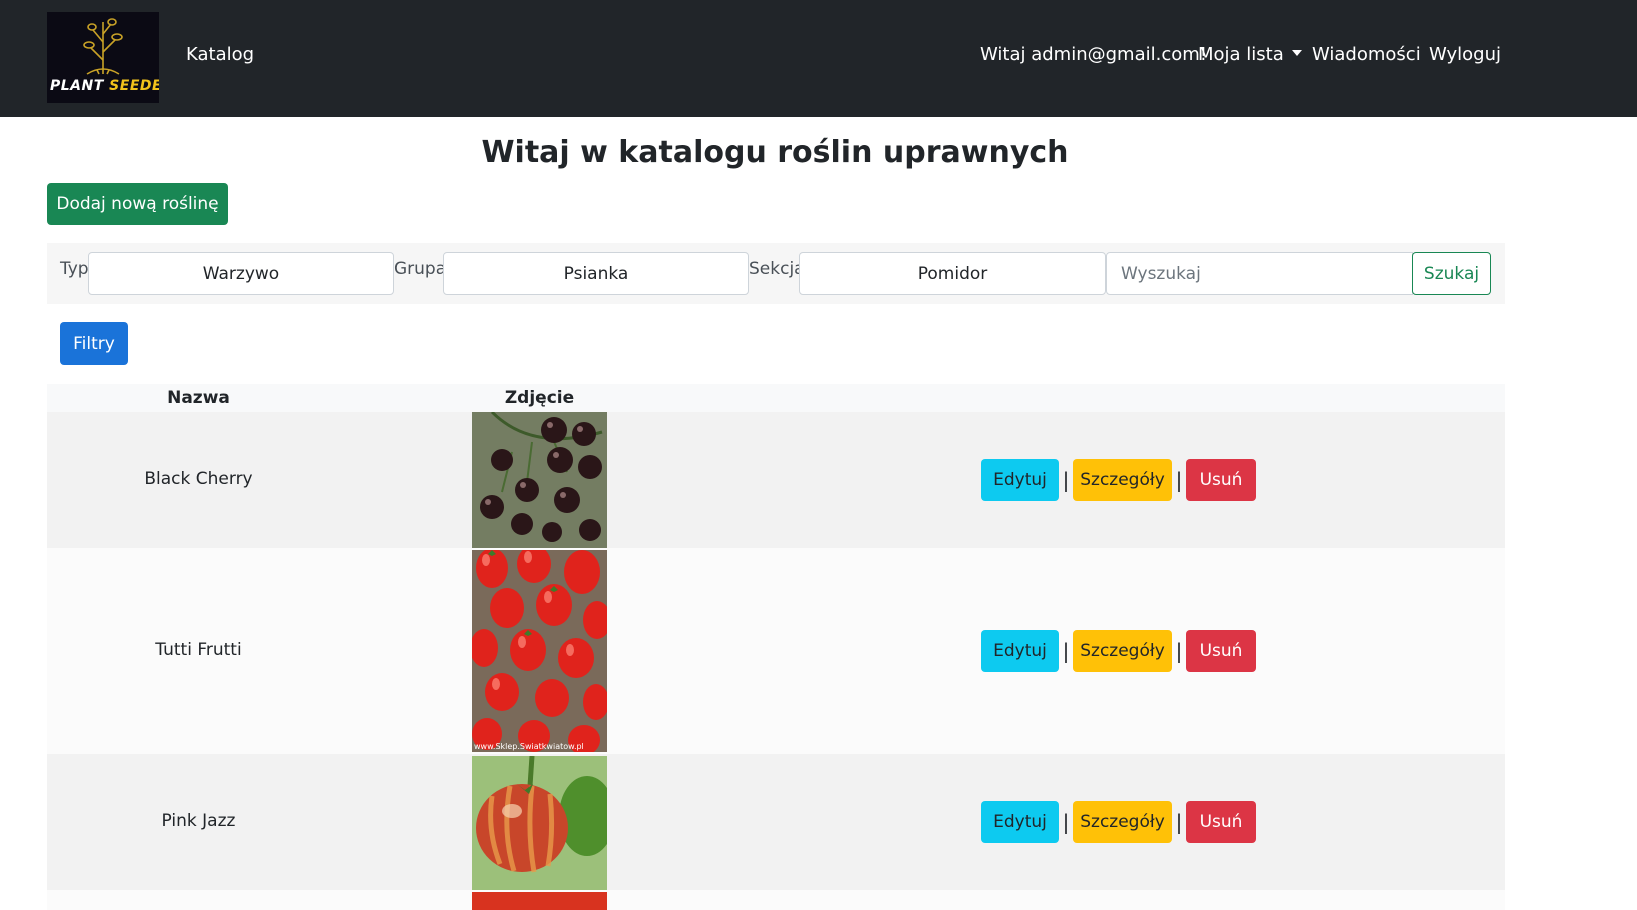 This screenshot has width=1637, height=910. What do you see at coordinates (74, 269) in the screenshot?
I see `type-label: Typ` at bounding box center [74, 269].